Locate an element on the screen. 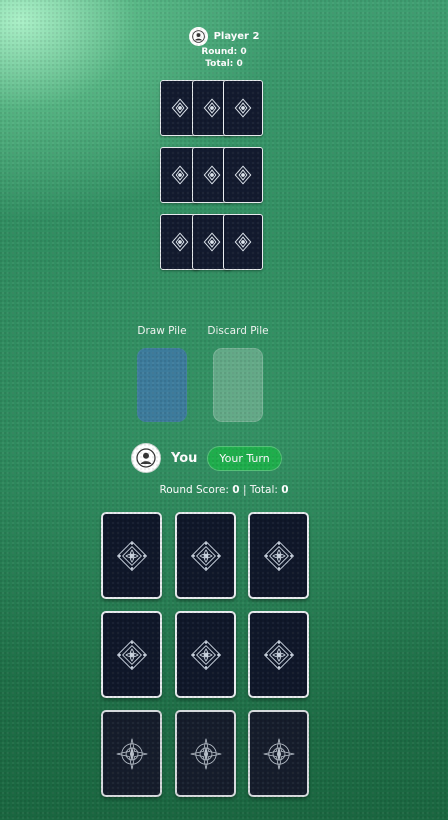  player-score-line: Round Score: 0 | Total: 0 is located at coordinates (224, 490).